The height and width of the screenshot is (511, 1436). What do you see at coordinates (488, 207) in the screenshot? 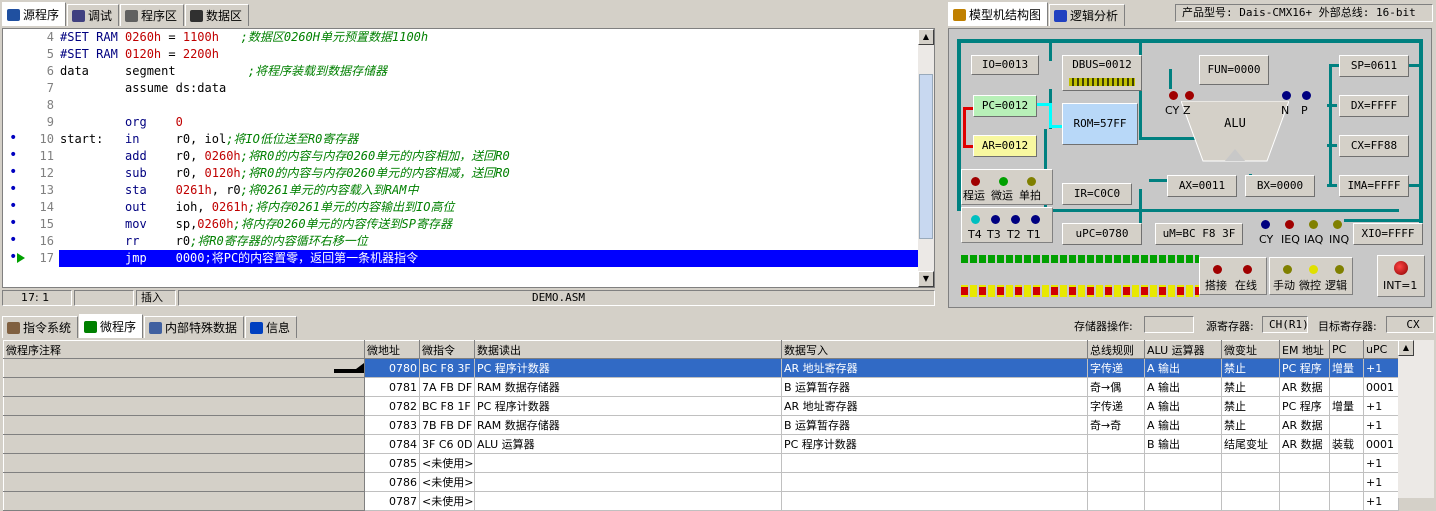
I see `code-text: out ioh, 0261h;将内存0261单元的内容输出到IO高位` at bounding box center [488, 207].